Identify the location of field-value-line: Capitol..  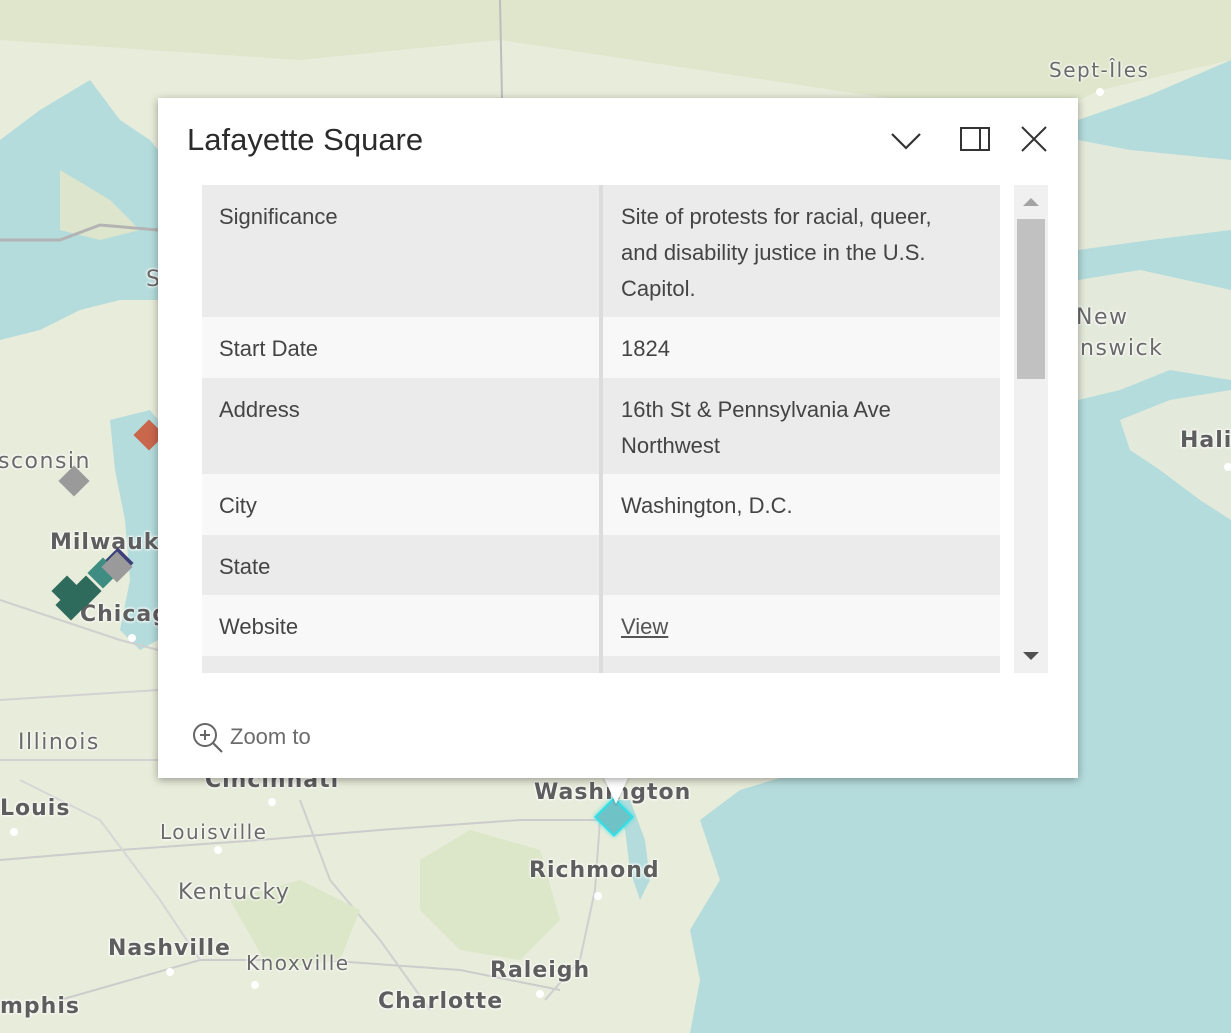
(658, 288).